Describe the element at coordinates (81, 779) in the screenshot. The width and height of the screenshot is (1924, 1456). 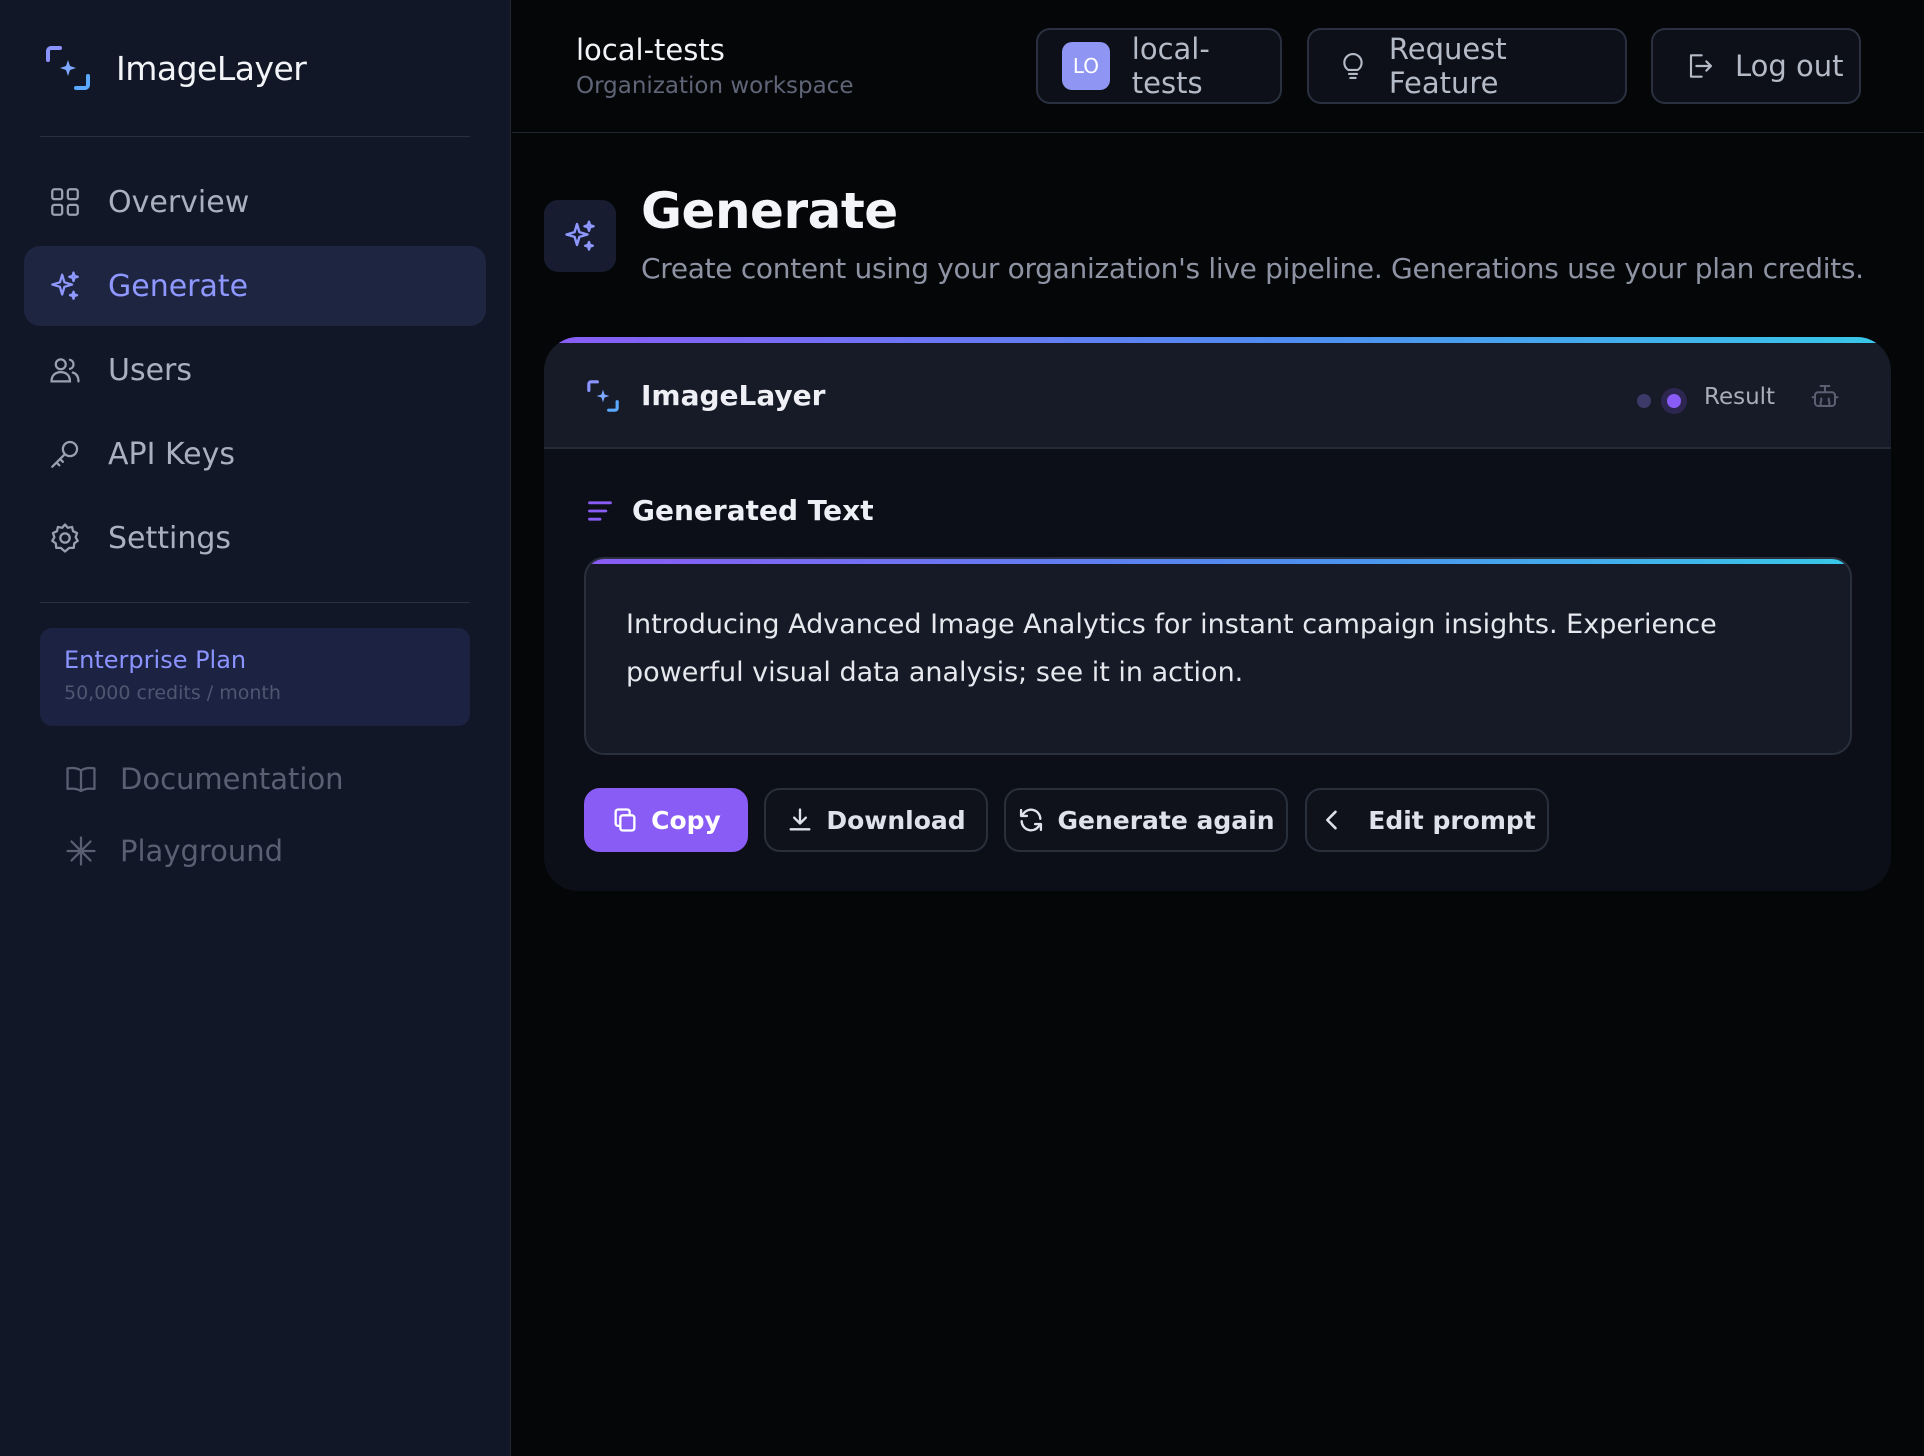
I see `book-icon` at that location.